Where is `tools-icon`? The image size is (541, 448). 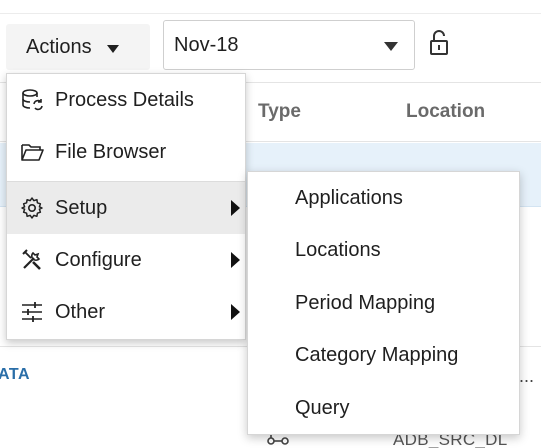
tools-icon is located at coordinates (31, 259).